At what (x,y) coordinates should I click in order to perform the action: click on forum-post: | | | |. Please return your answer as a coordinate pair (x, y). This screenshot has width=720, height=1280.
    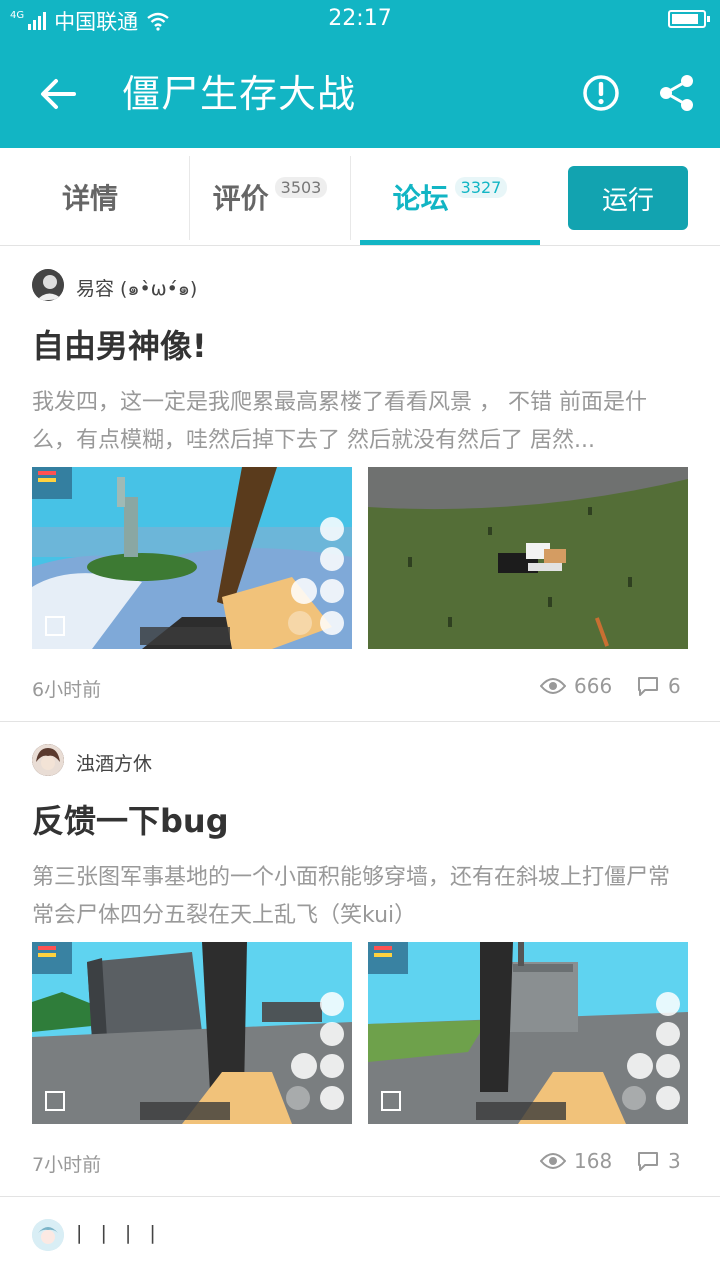
    Looking at the image, I should click on (360, 1238).